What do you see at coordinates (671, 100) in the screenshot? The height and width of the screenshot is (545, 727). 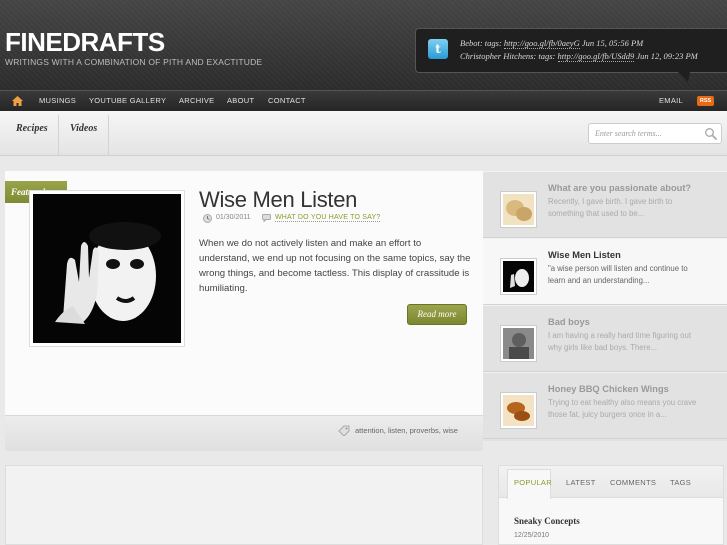 I see `email-link: EMAIL` at bounding box center [671, 100].